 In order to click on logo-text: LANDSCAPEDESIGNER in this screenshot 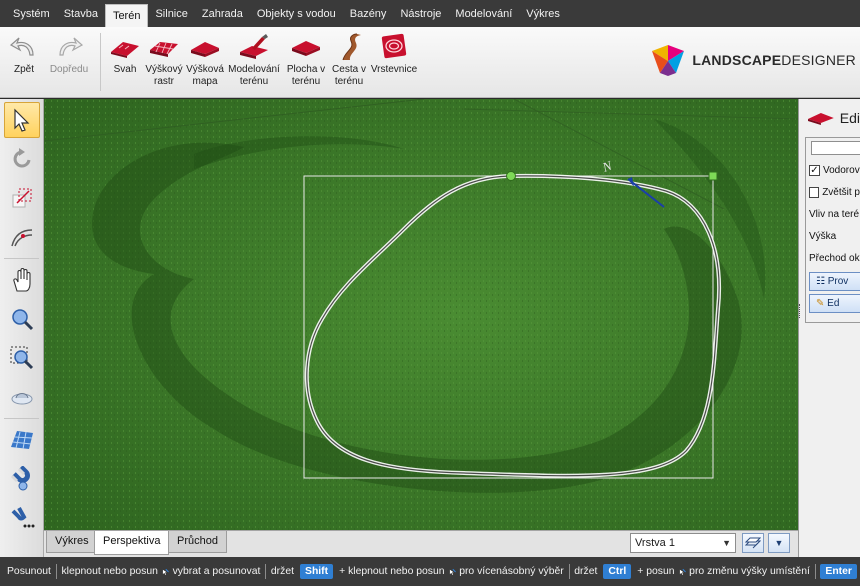, I will do `click(774, 60)`.